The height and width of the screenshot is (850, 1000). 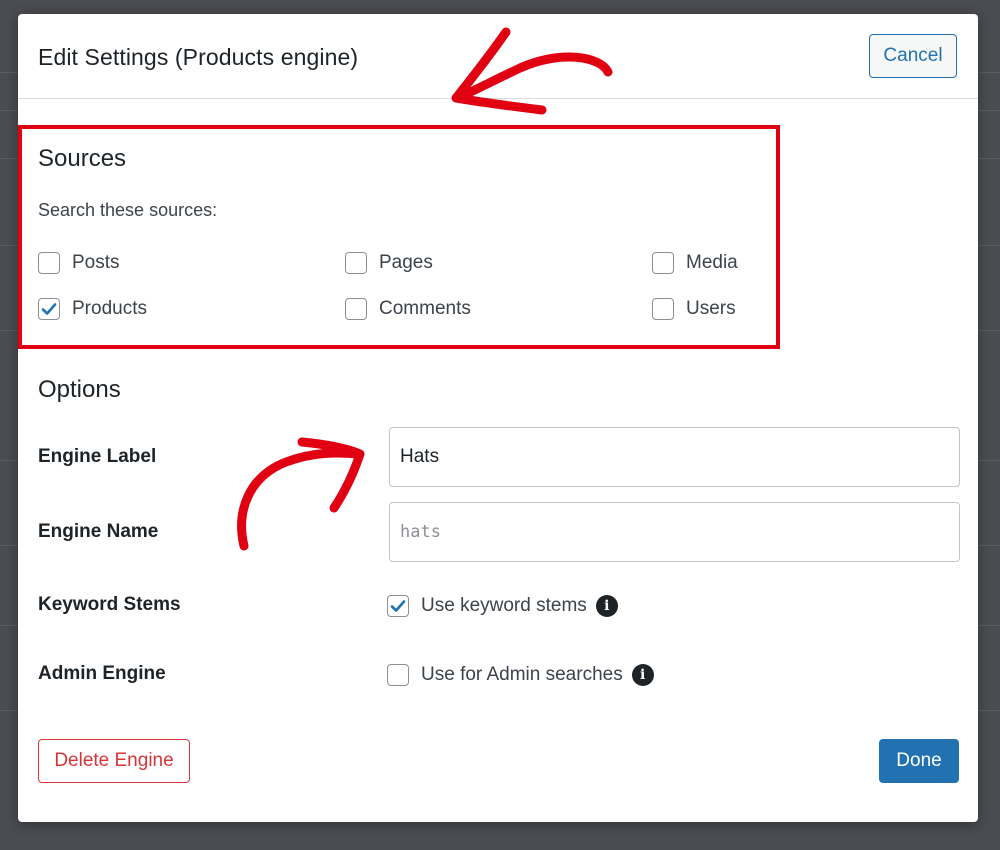 I want to click on keyword-stems-label: Keyword Stems, so click(x=109, y=604).